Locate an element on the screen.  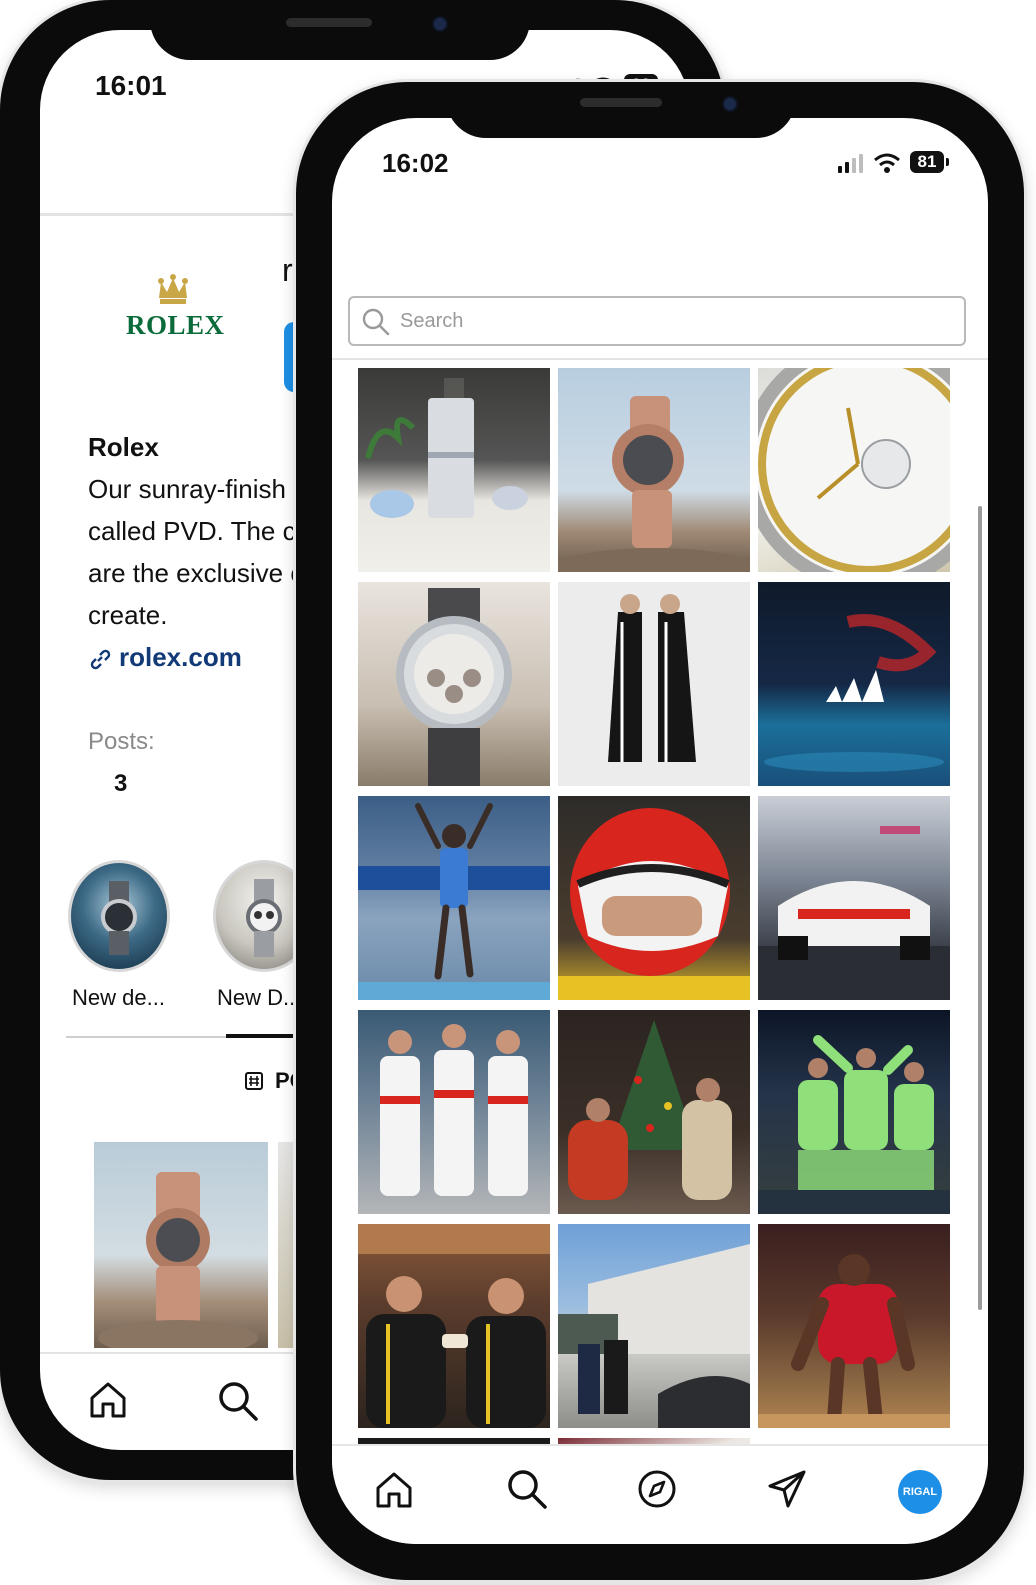
posts-count: 3 is located at coordinates (121, 783).